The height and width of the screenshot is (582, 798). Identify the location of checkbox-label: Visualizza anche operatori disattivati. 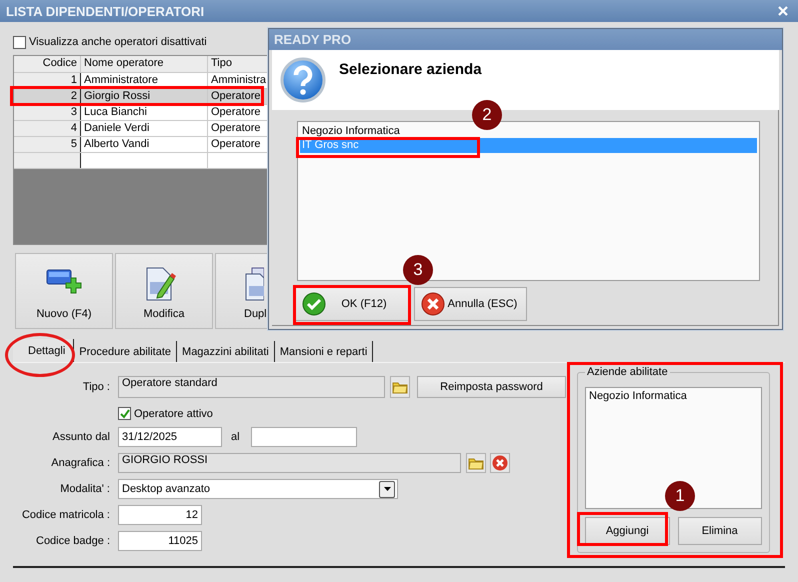
(118, 42).